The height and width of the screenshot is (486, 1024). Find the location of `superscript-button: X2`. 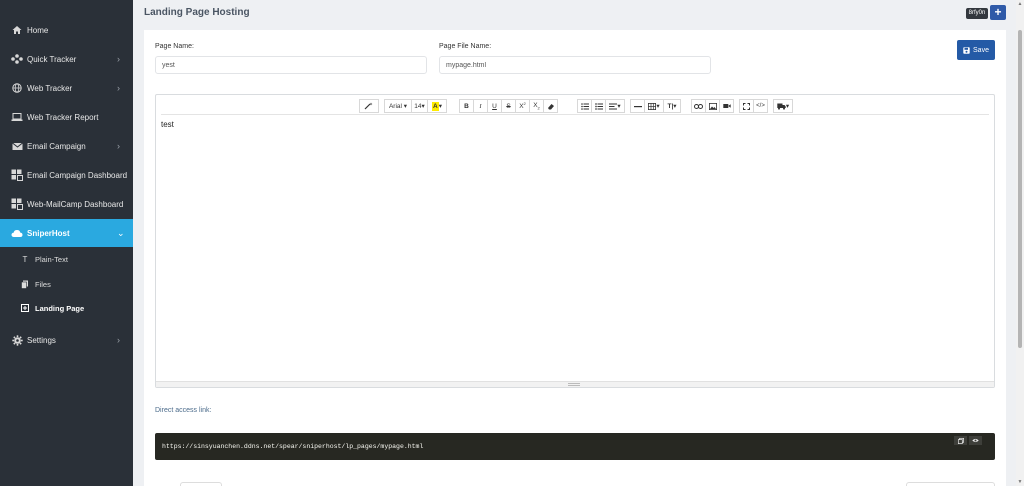

superscript-button: X2 is located at coordinates (522, 106).